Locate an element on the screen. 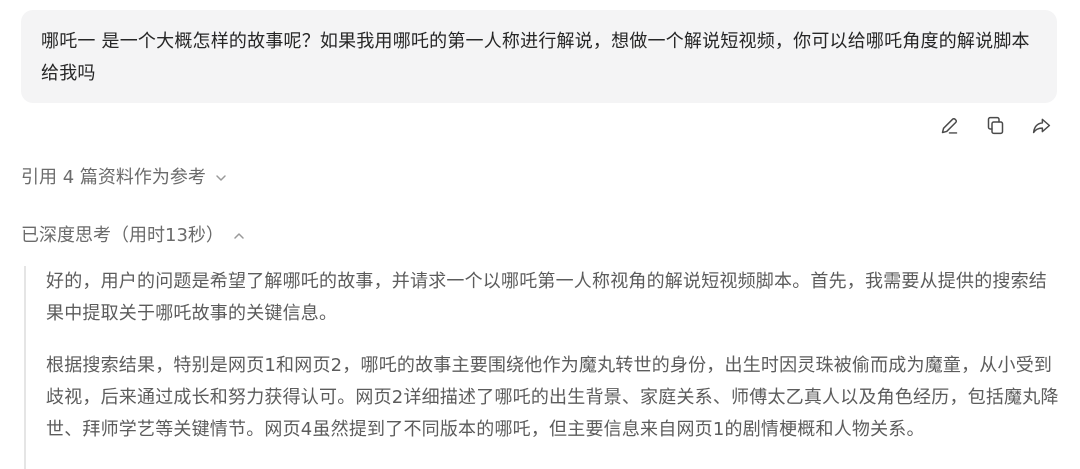 This screenshot has height=469, width=1080. edit-button is located at coordinates (949, 127).